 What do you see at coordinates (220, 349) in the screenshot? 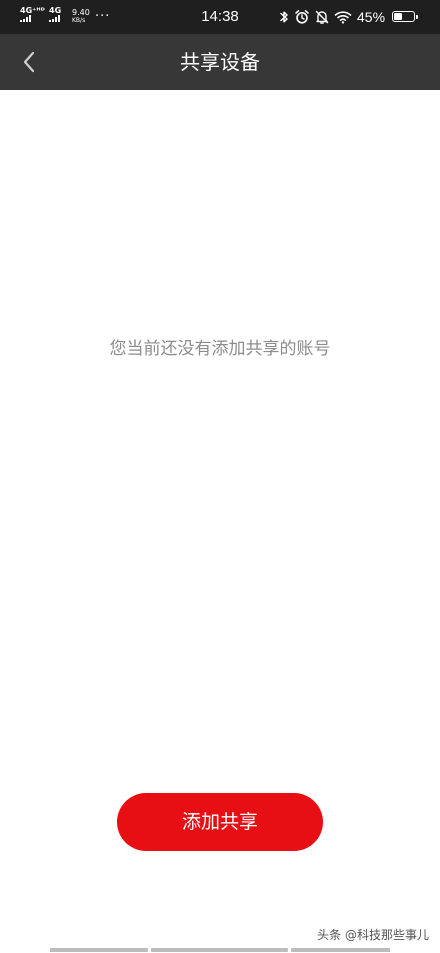
I see `empty-state-message: 您当前还没有添加共享的账号` at bounding box center [220, 349].